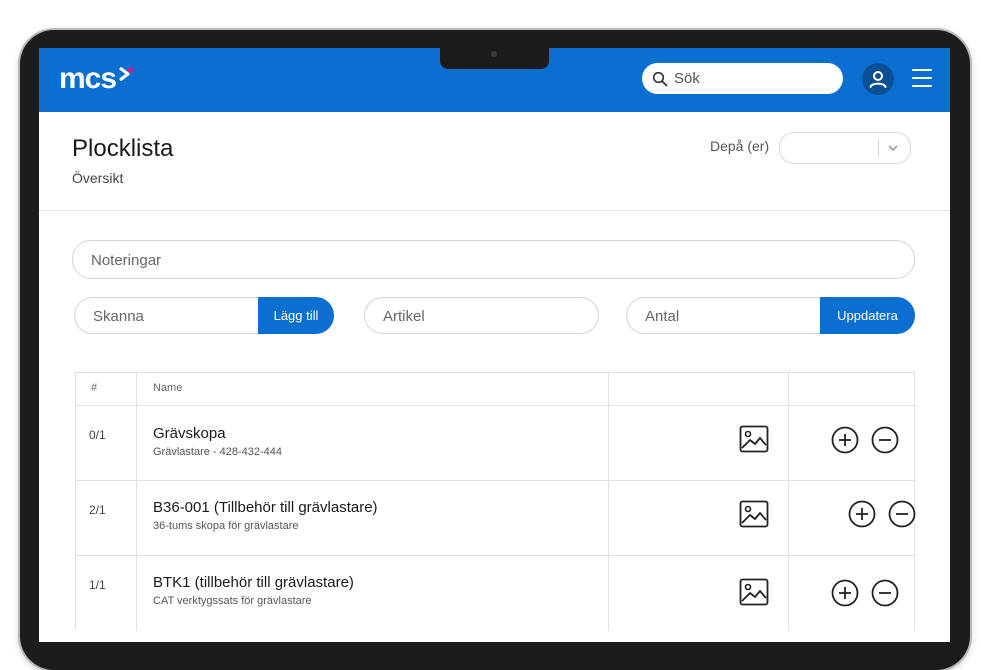 This screenshot has height=670, width=981. I want to click on article-field, so click(481, 316).